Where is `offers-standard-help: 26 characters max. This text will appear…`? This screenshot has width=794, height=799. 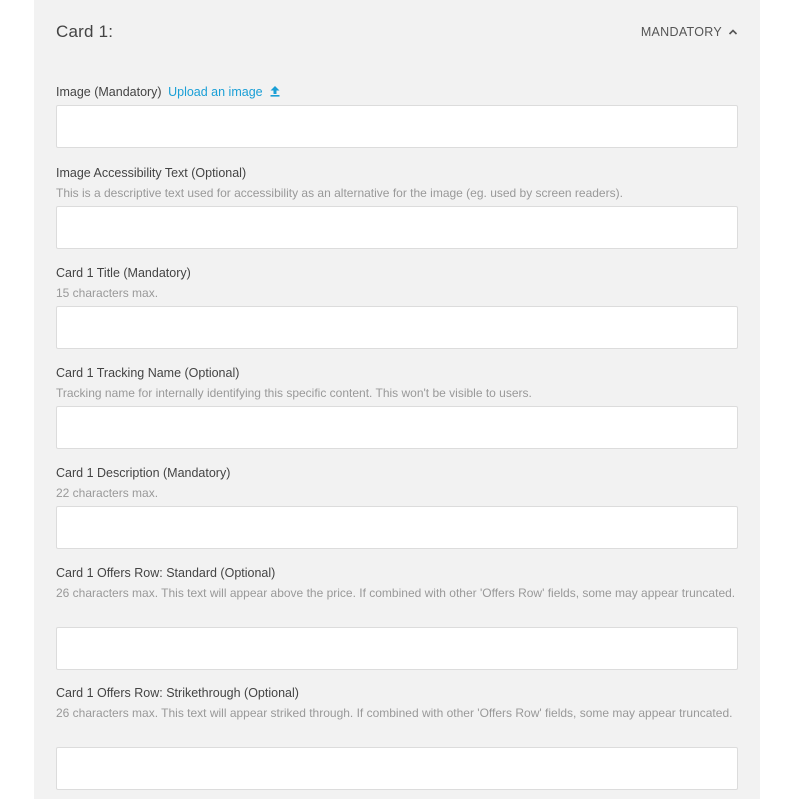
offers-standard-help: 26 characters max. This text will appear… is located at coordinates (396, 593).